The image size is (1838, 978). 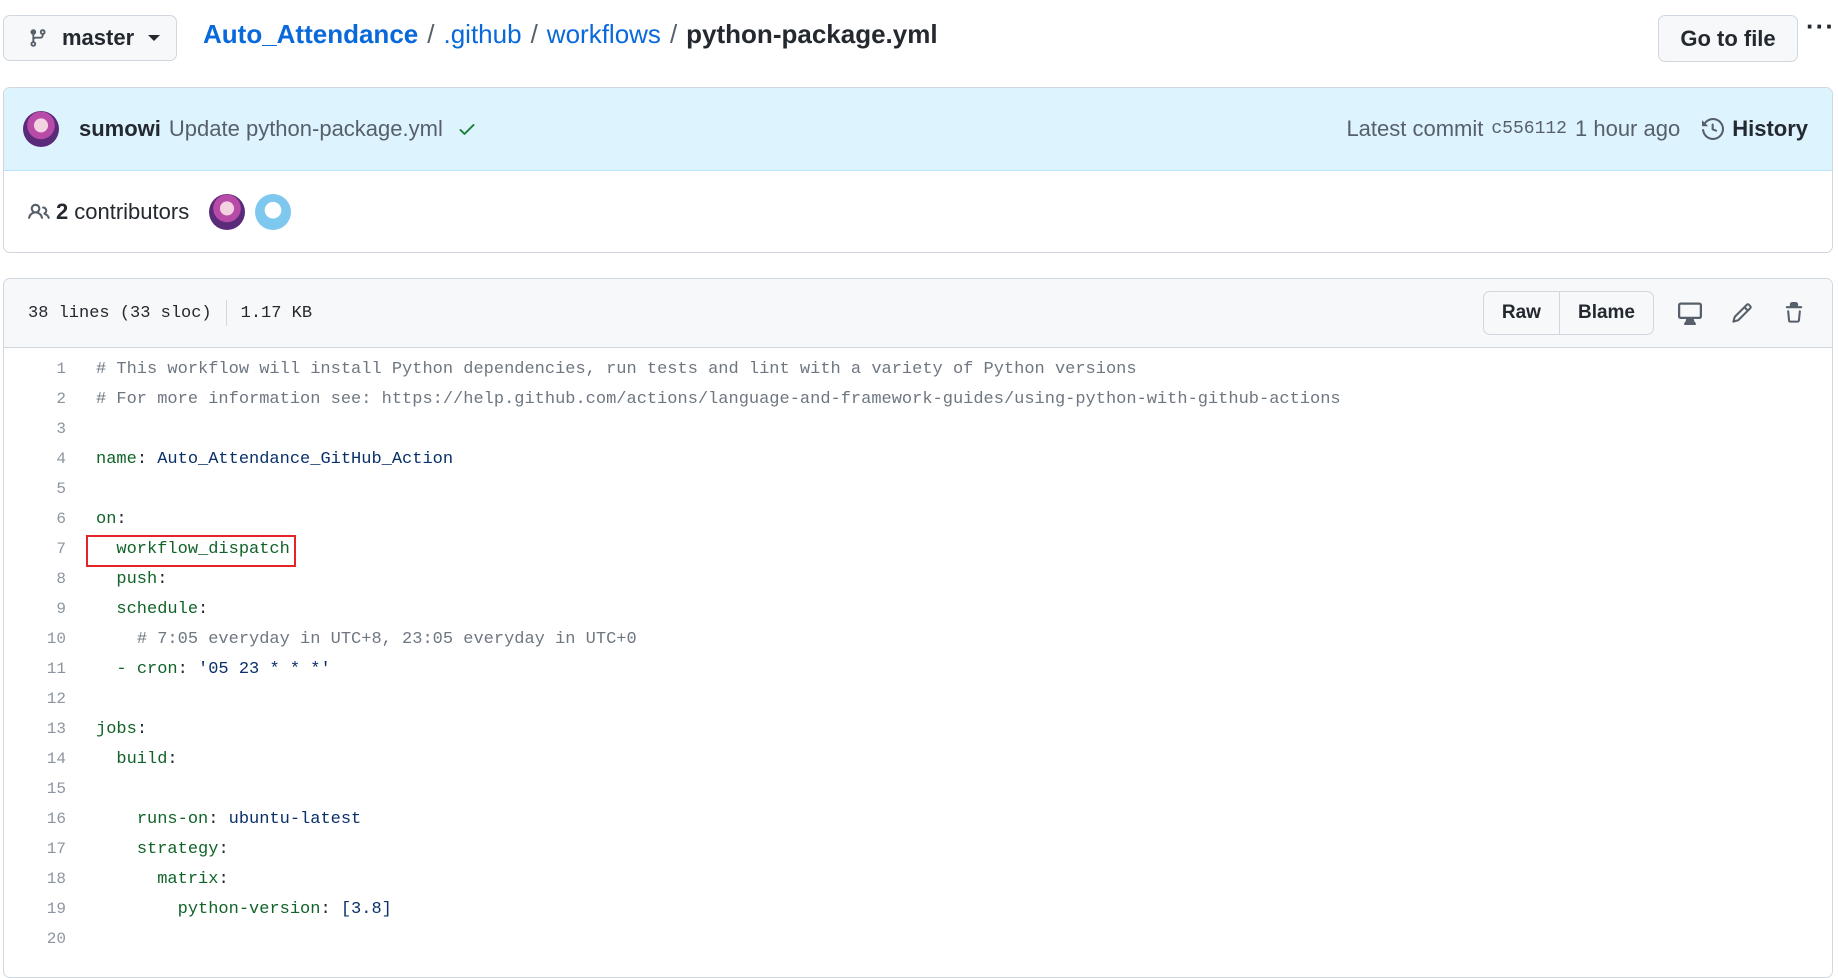 I want to click on yaml-key: push, so click(x=137, y=579).